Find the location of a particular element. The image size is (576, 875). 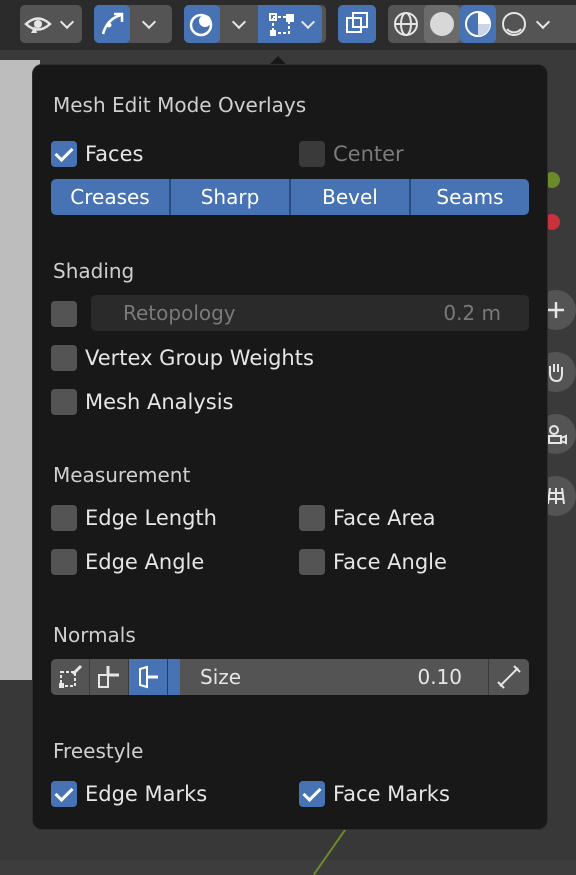

vertex-normals-button is located at coordinates (70, 677).